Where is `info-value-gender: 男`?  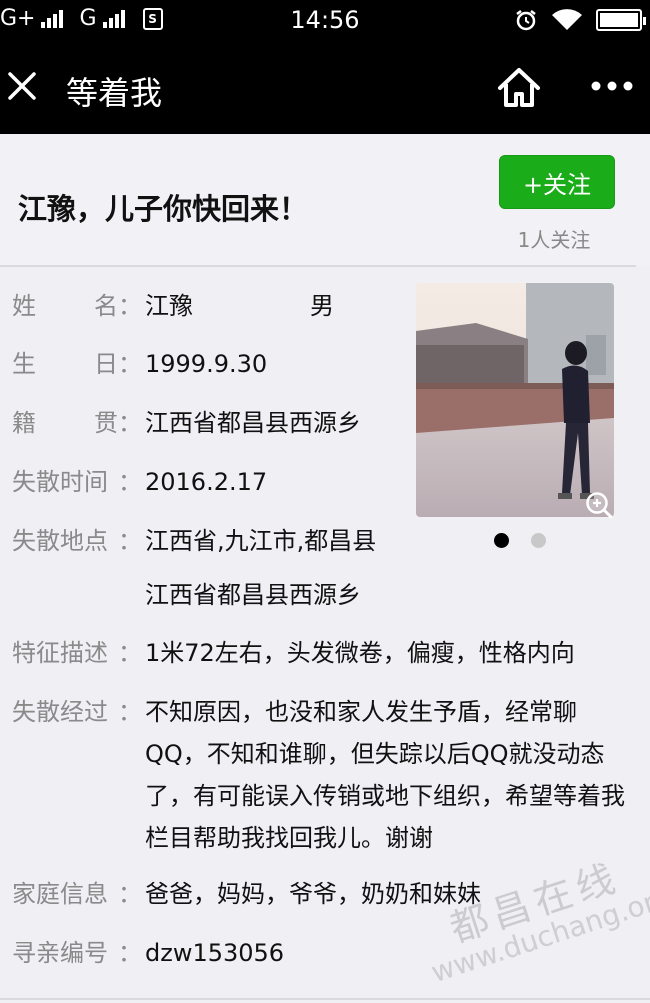 info-value-gender: 男 is located at coordinates (322, 306).